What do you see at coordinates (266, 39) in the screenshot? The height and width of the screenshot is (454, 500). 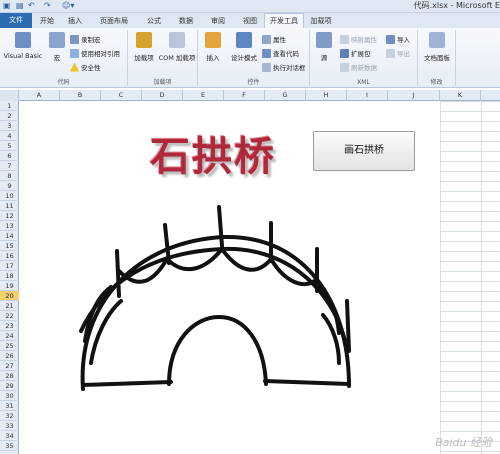 I see `properties-icon` at bounding box center [266, 39].